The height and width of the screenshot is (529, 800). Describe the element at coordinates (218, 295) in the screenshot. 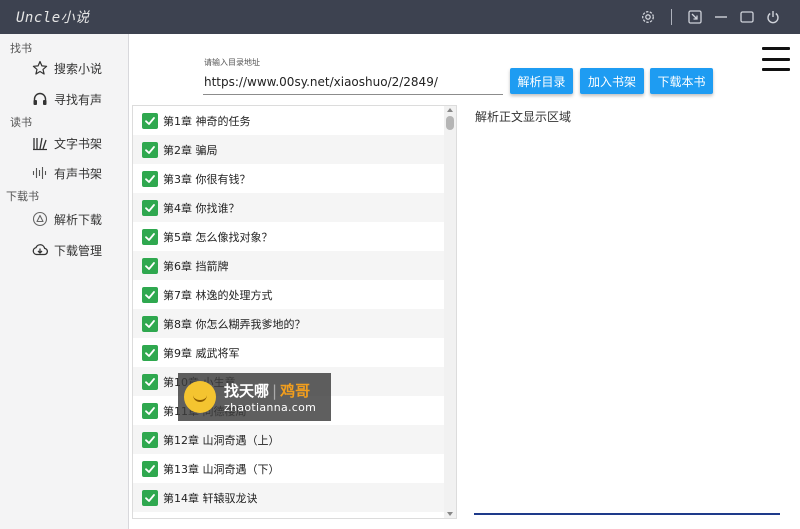

I see `chapter-title: 第7章 林逸的处理方式` at that location.